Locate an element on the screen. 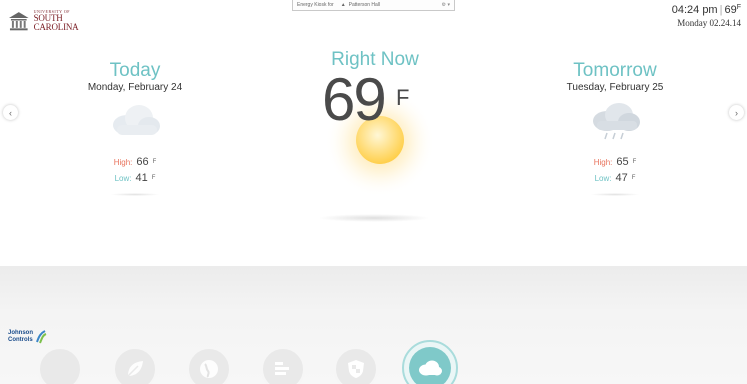 The image size is (747, 384). building-icon-small: ▲ is located at coordinates (343, 5).